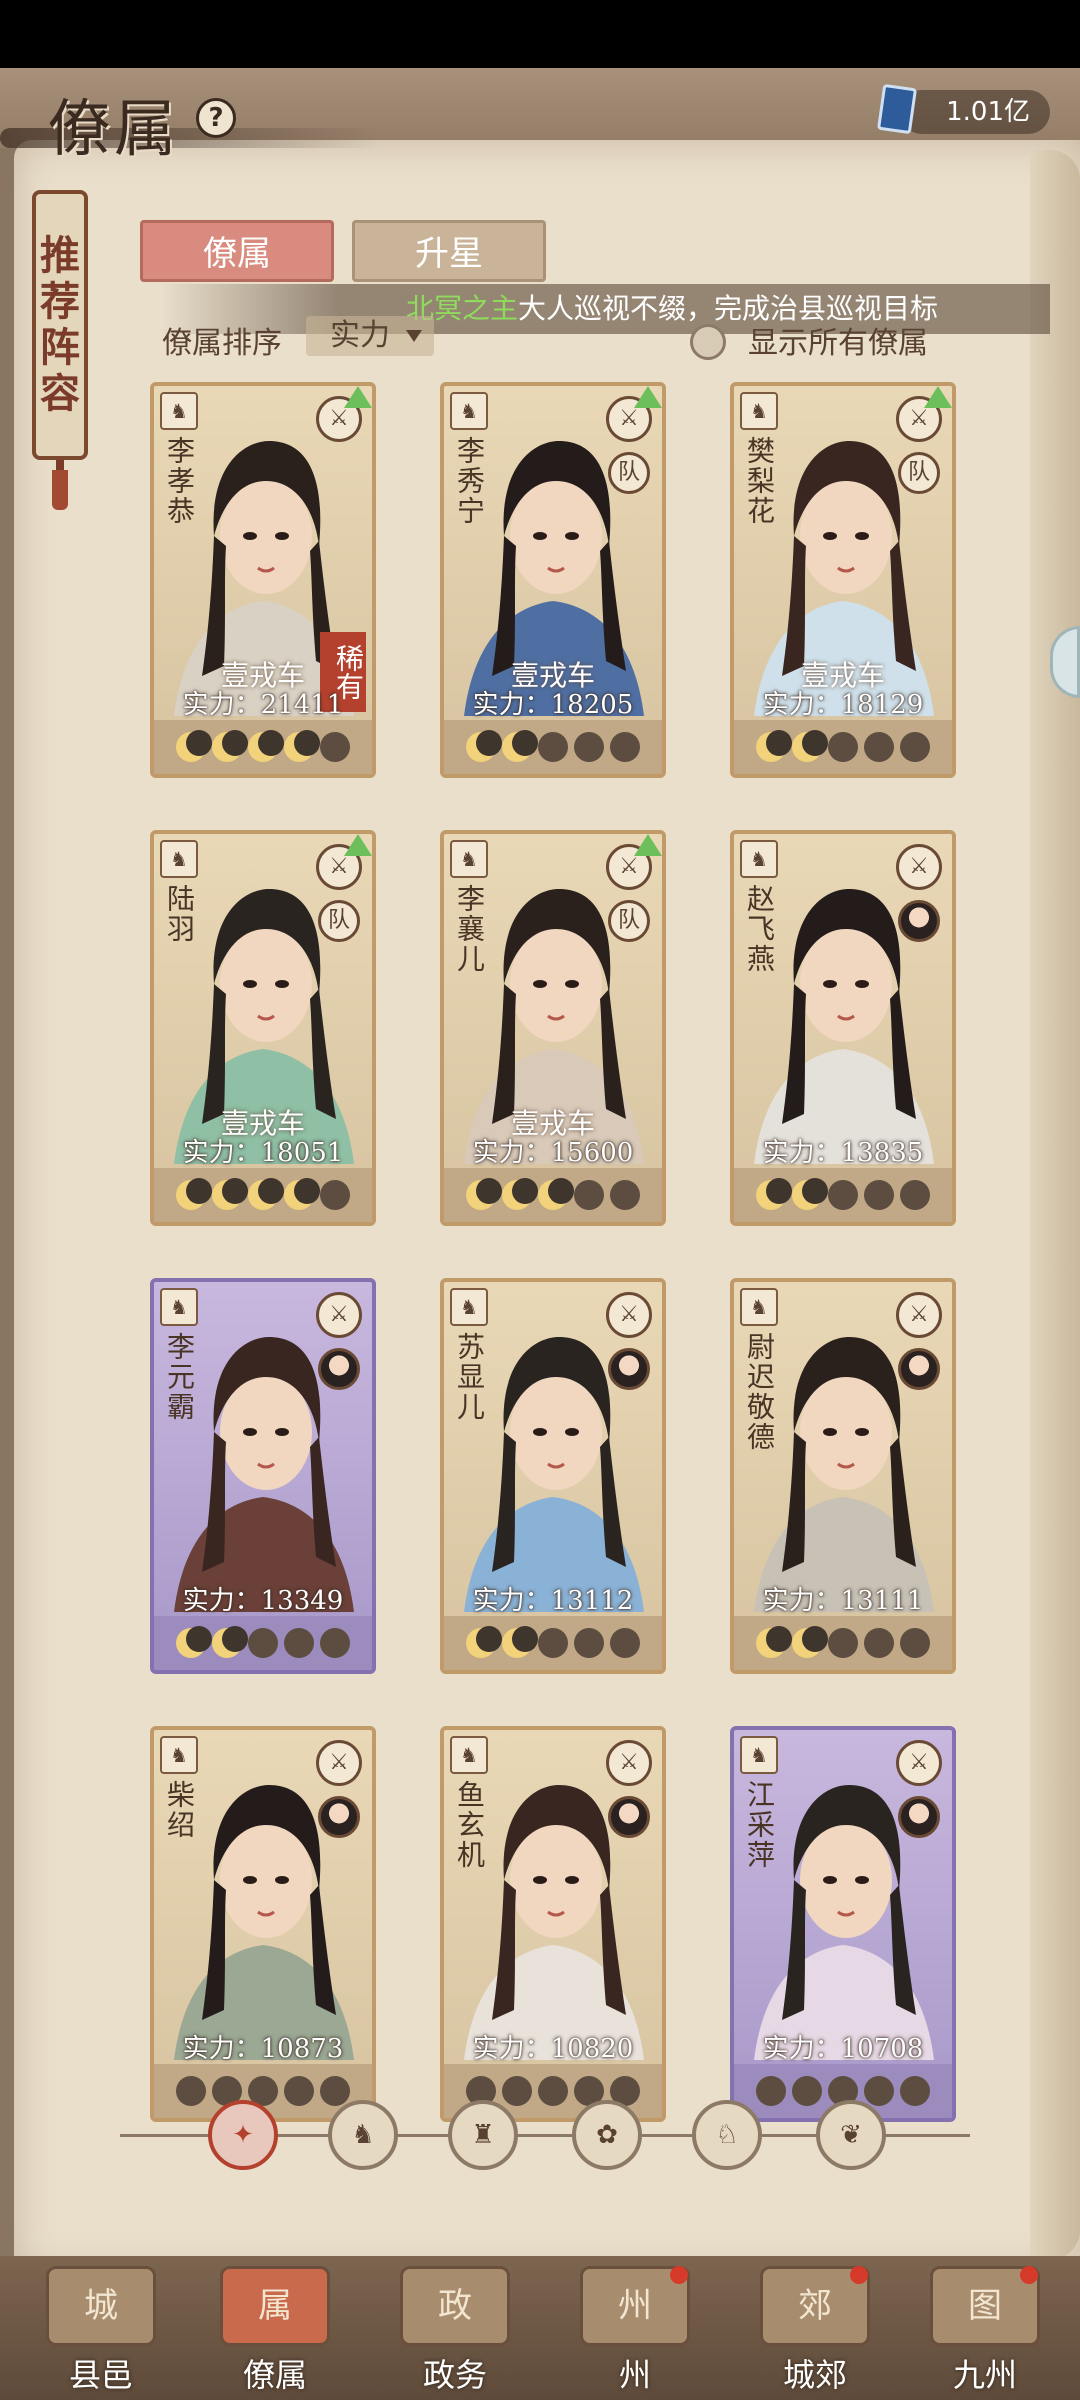 This screenshot has height=2400, width=1080. I want to click on nav-label: 州, so click(634, 2375).